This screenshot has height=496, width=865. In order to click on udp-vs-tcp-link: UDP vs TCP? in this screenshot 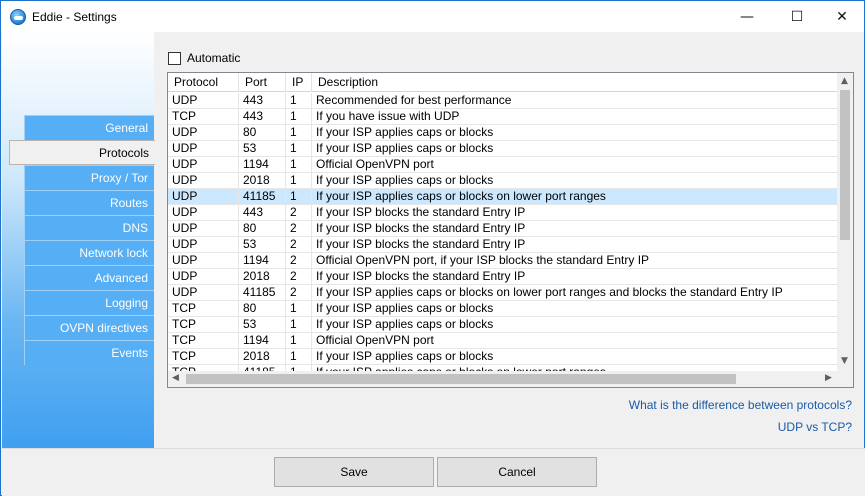, I will do `click(815, 427)`.